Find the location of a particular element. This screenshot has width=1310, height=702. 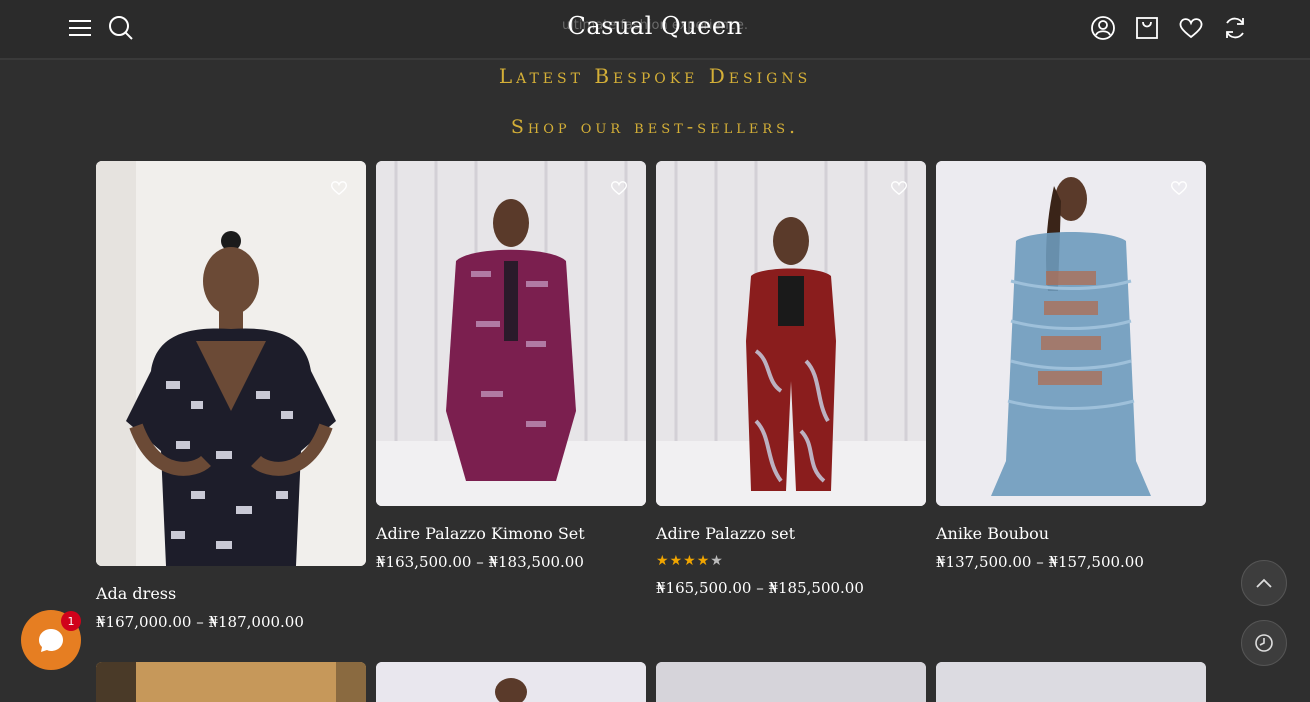

rating-stars: ★ ★ ★ ★ ★ is located at coordinates (791, 561).